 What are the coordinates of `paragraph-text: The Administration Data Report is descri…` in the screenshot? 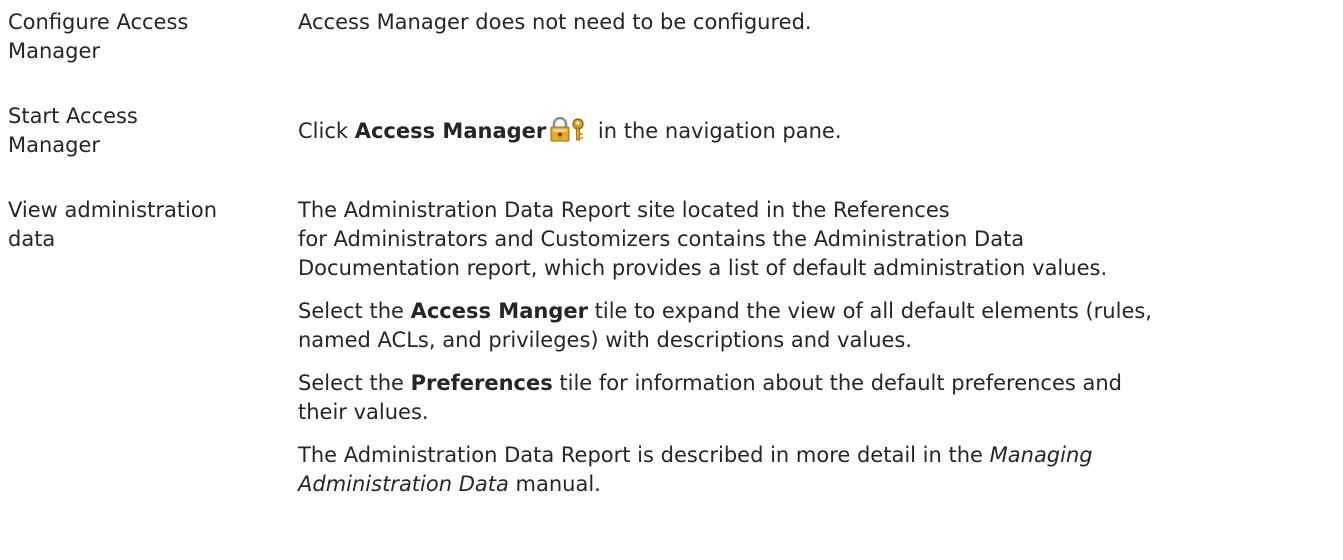 It's located at (644, 455).